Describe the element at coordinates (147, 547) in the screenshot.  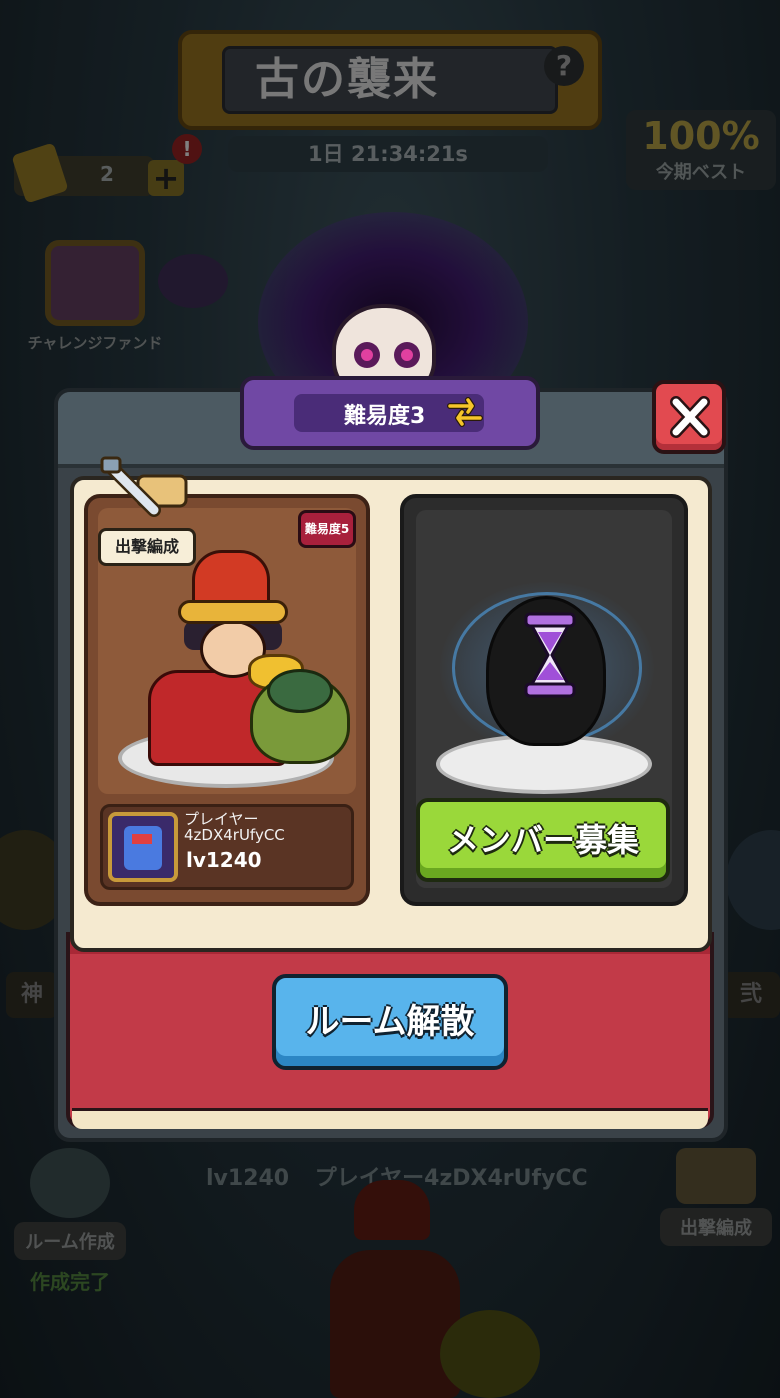
I see `formation-button: 出撃編成` at that location.